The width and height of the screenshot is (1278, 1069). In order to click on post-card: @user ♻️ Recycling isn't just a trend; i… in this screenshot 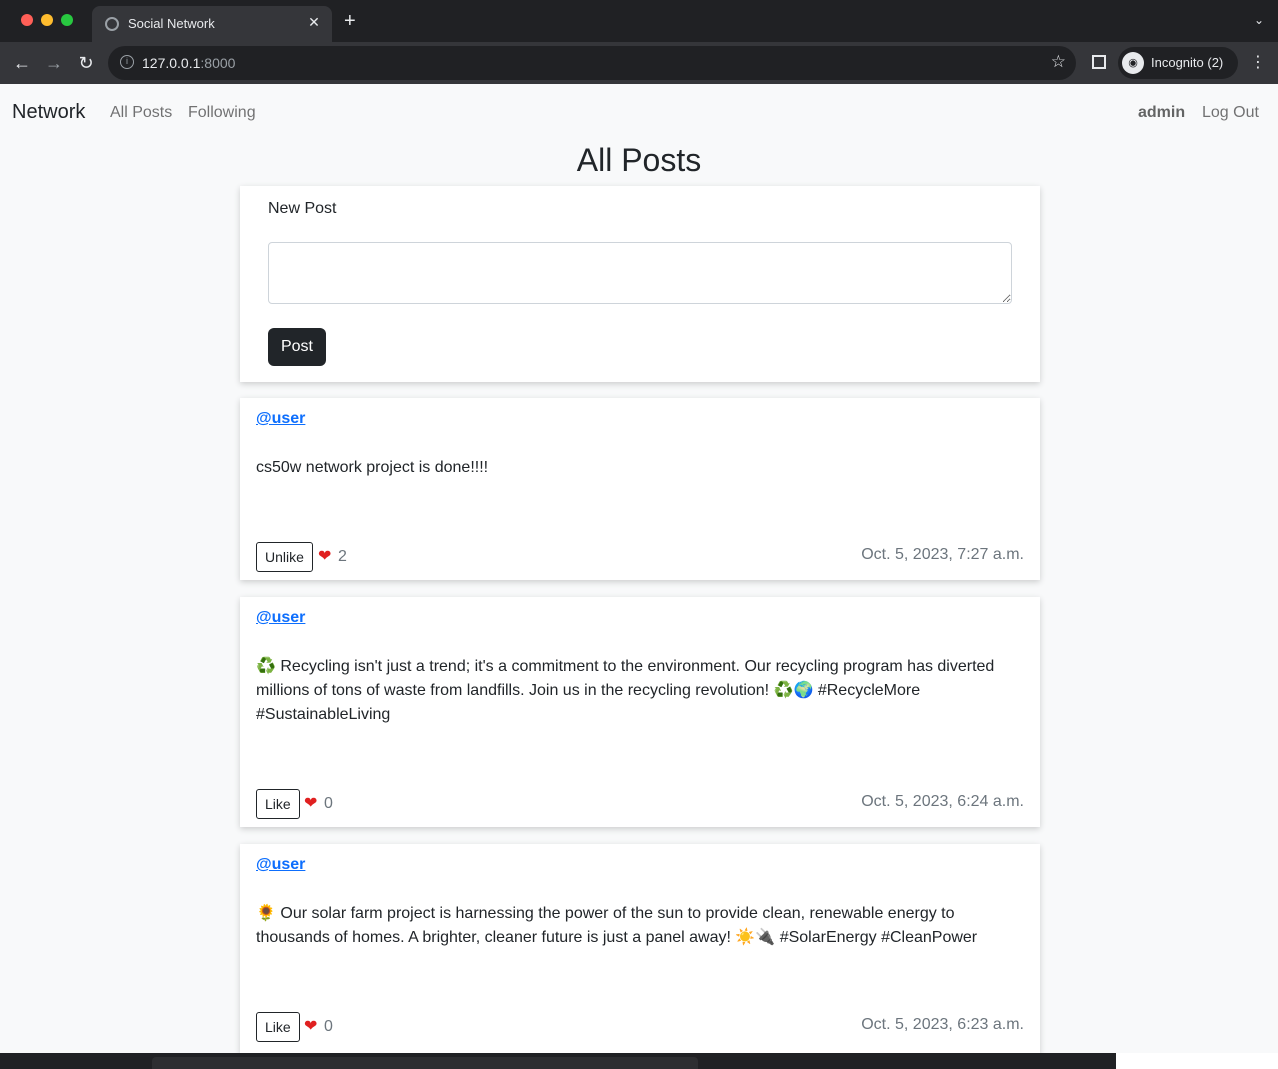, I will do `click(640, 712)`.